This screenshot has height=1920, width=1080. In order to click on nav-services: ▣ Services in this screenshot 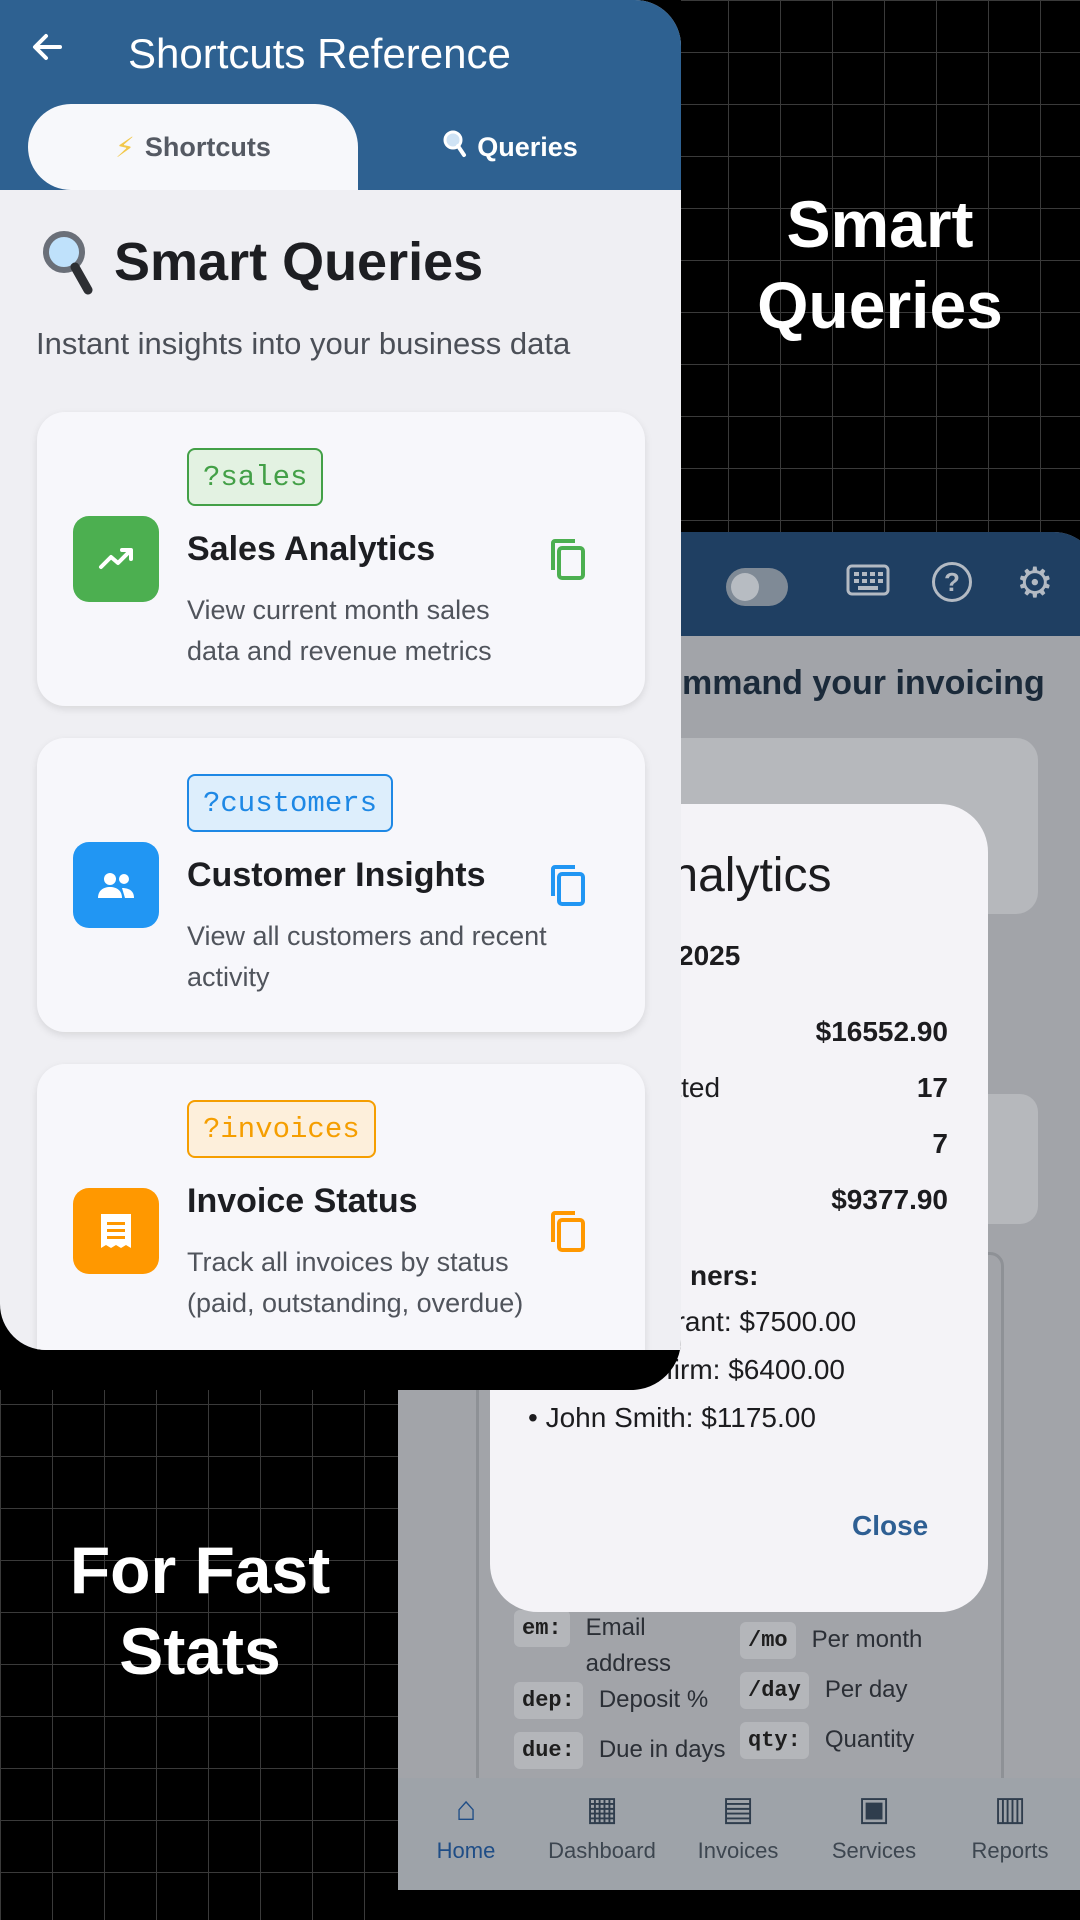, I will do `click(874, 1826)`.